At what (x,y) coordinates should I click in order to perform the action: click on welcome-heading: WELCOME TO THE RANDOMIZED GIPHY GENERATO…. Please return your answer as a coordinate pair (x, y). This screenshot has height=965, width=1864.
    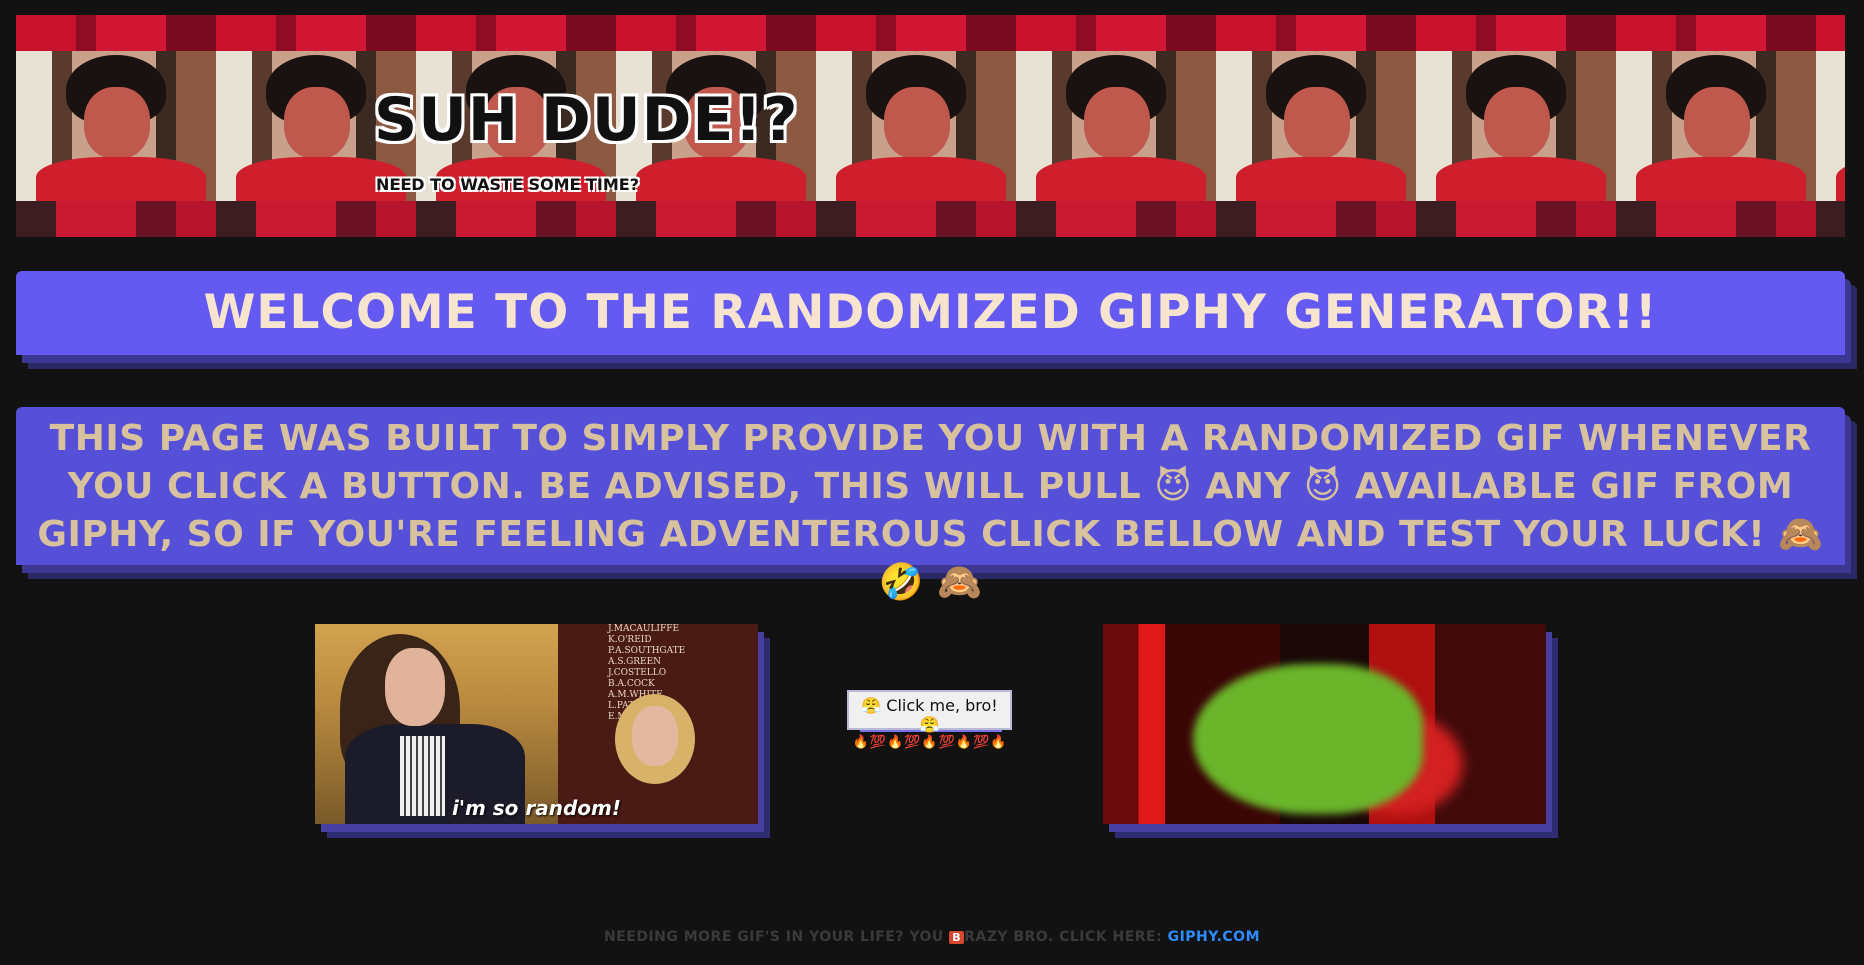
    Looking at the image, I should click on (930, 312).